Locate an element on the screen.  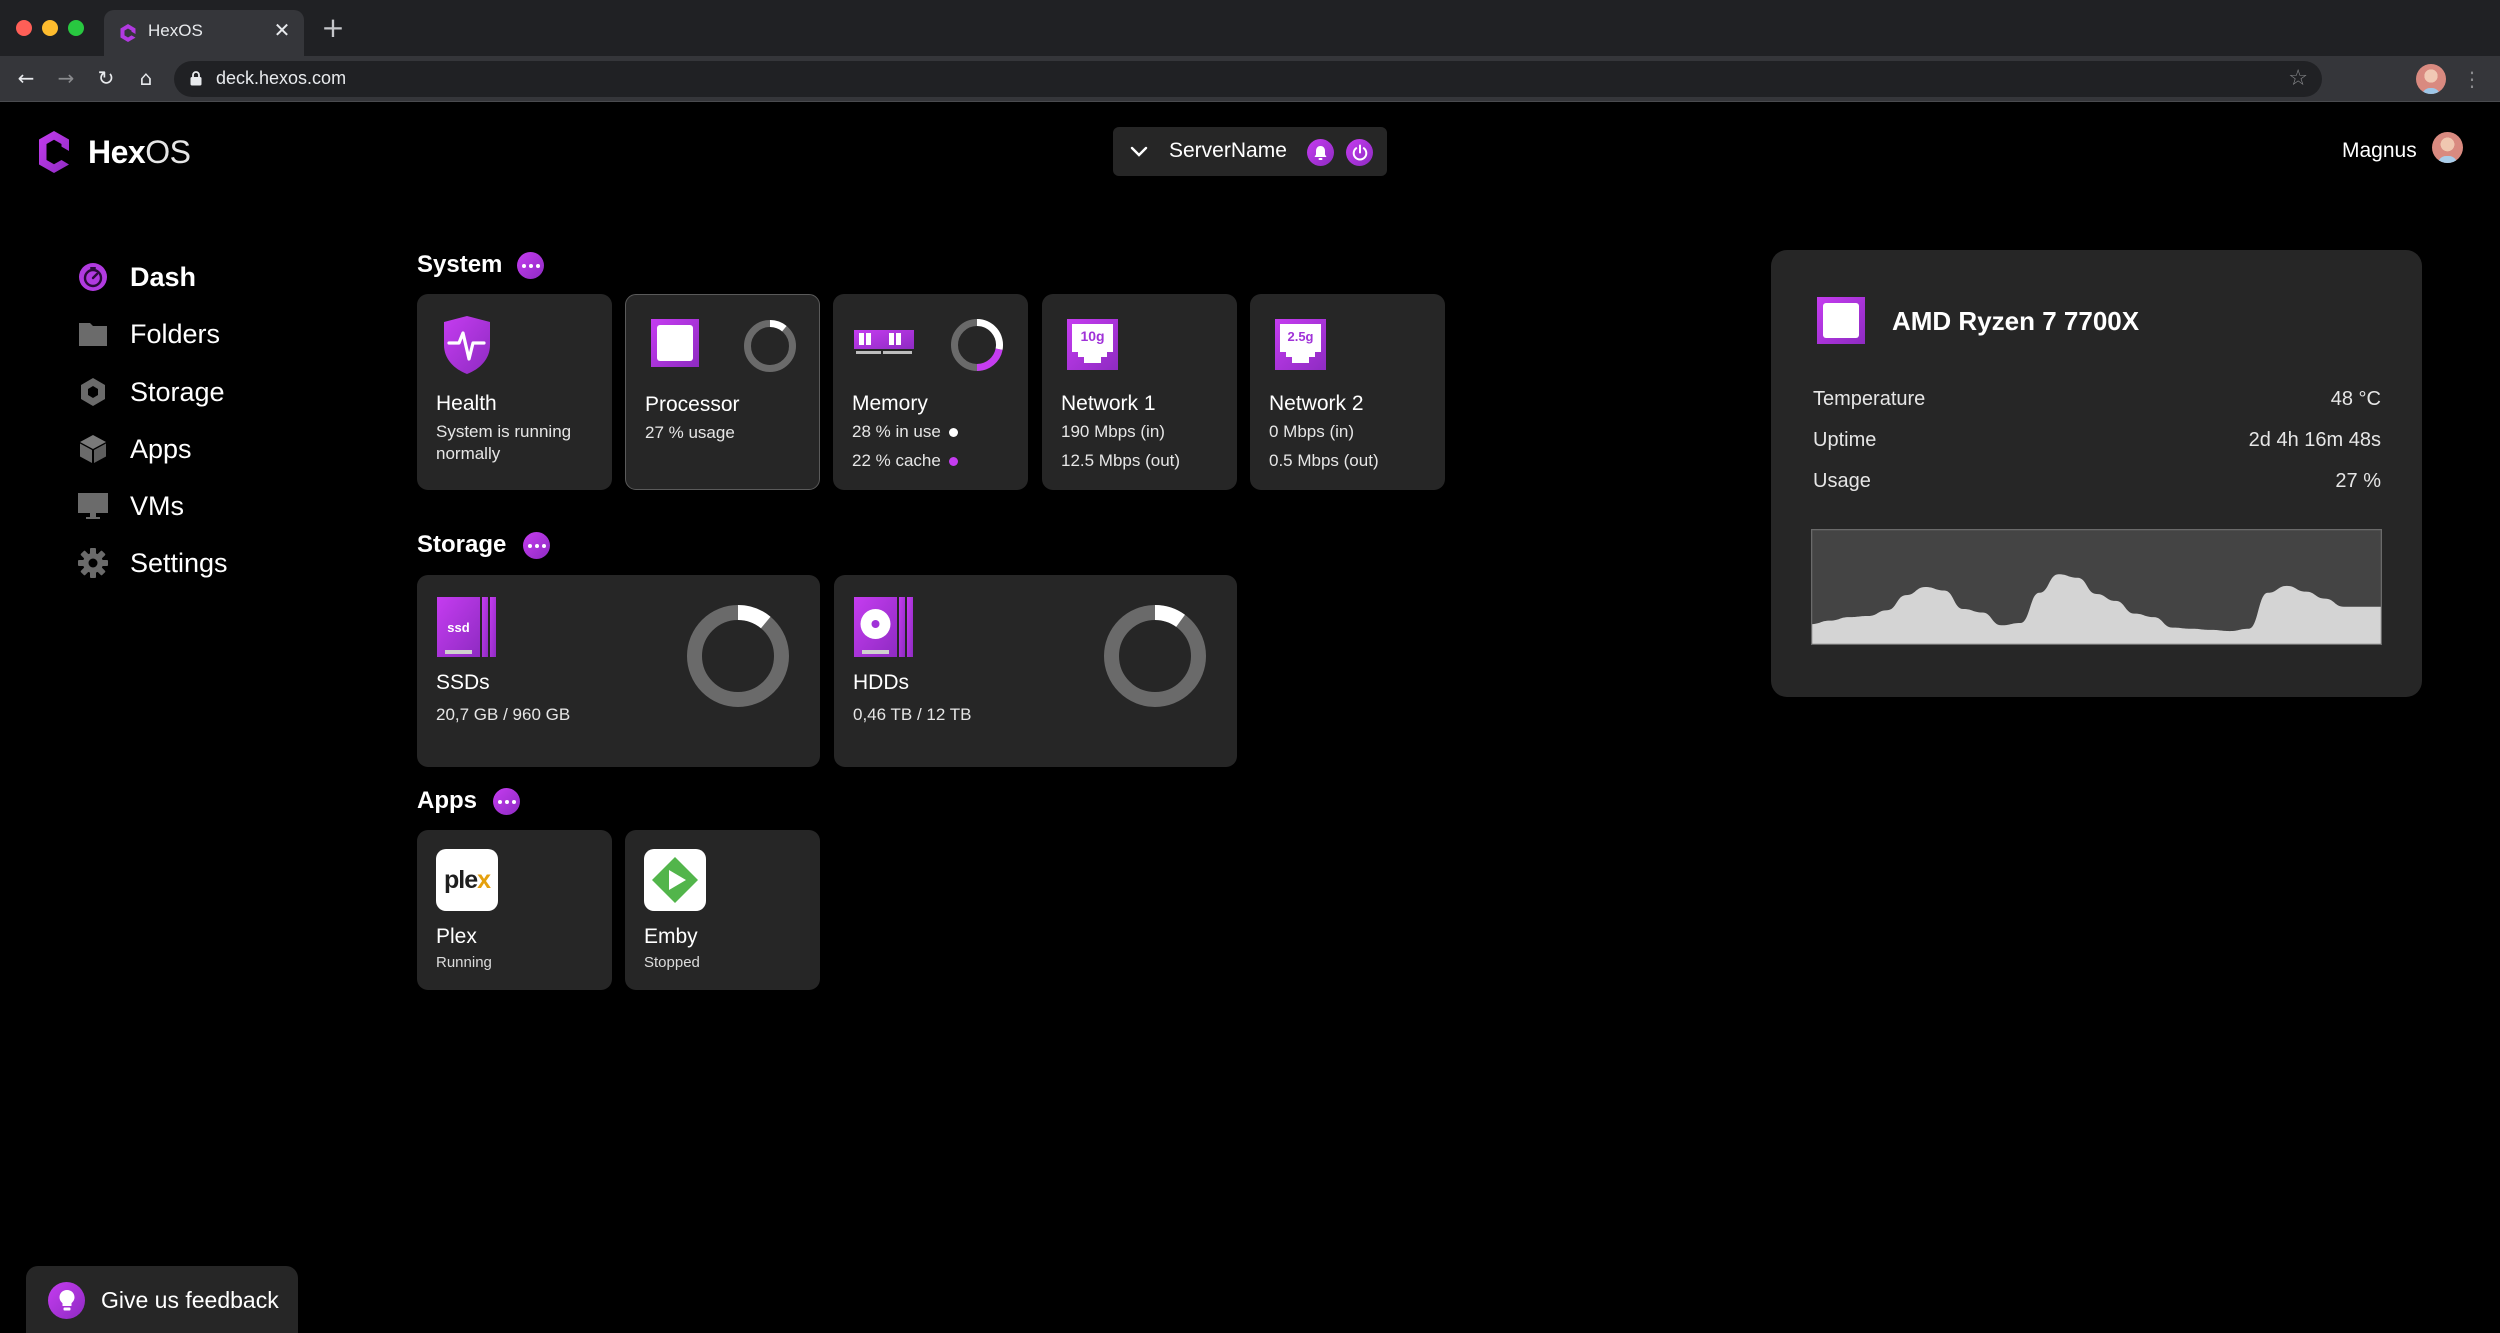
ethernet-port-icon: 2.5g is located at coordinates (1300, 344).